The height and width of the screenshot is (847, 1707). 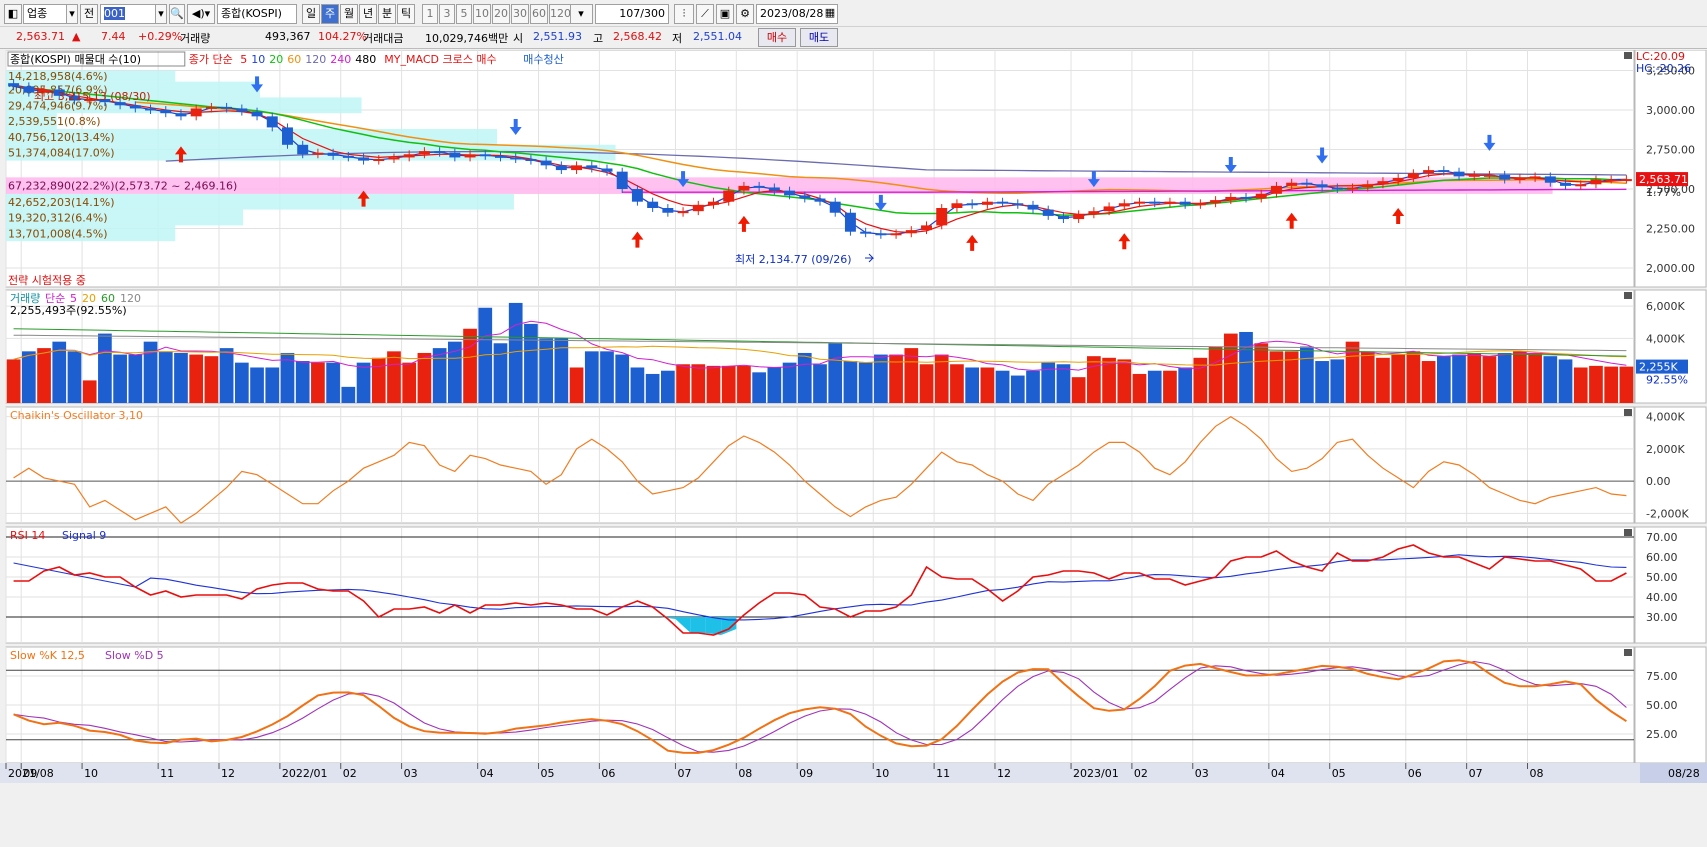 I want to click on prev-button: 전, so click(x=89, y=14).